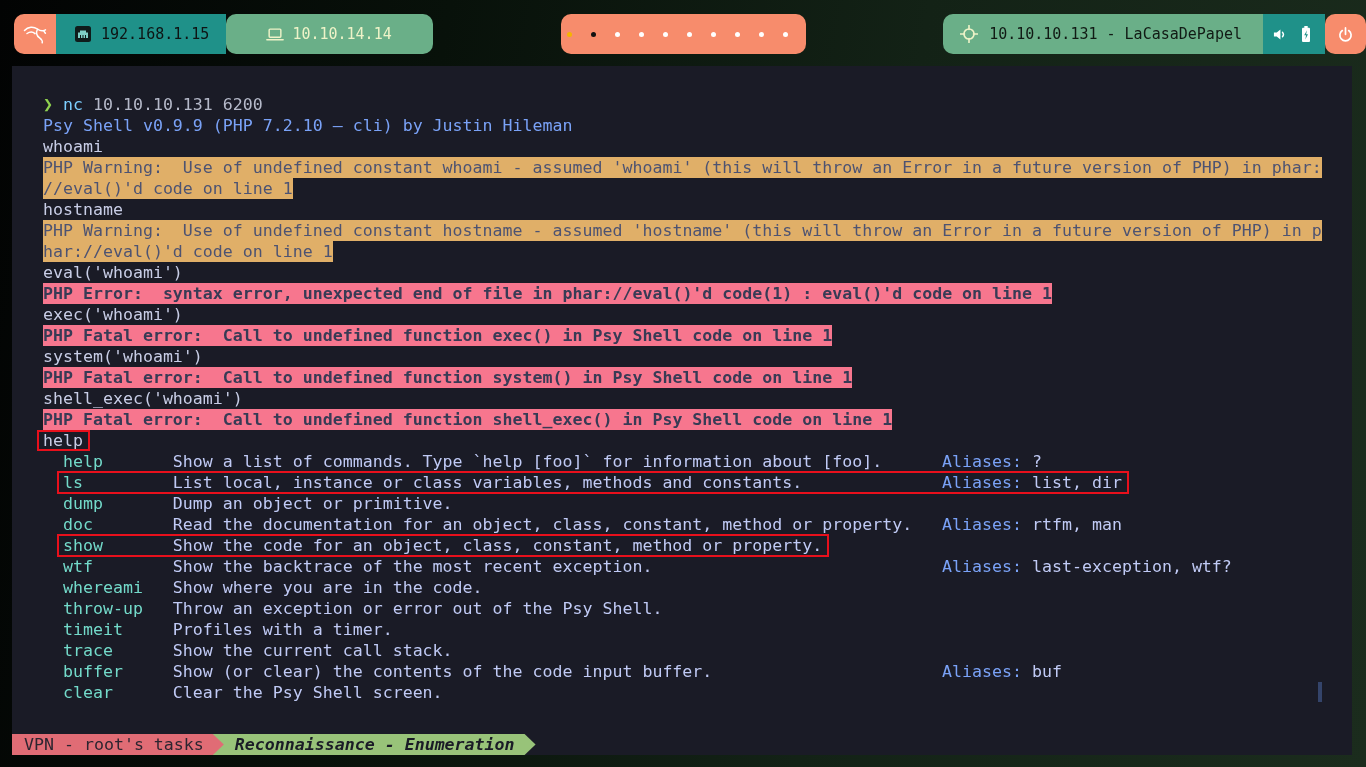 The image size is (1366, 767). I want to click on dragon-icon, so click(35, 34).